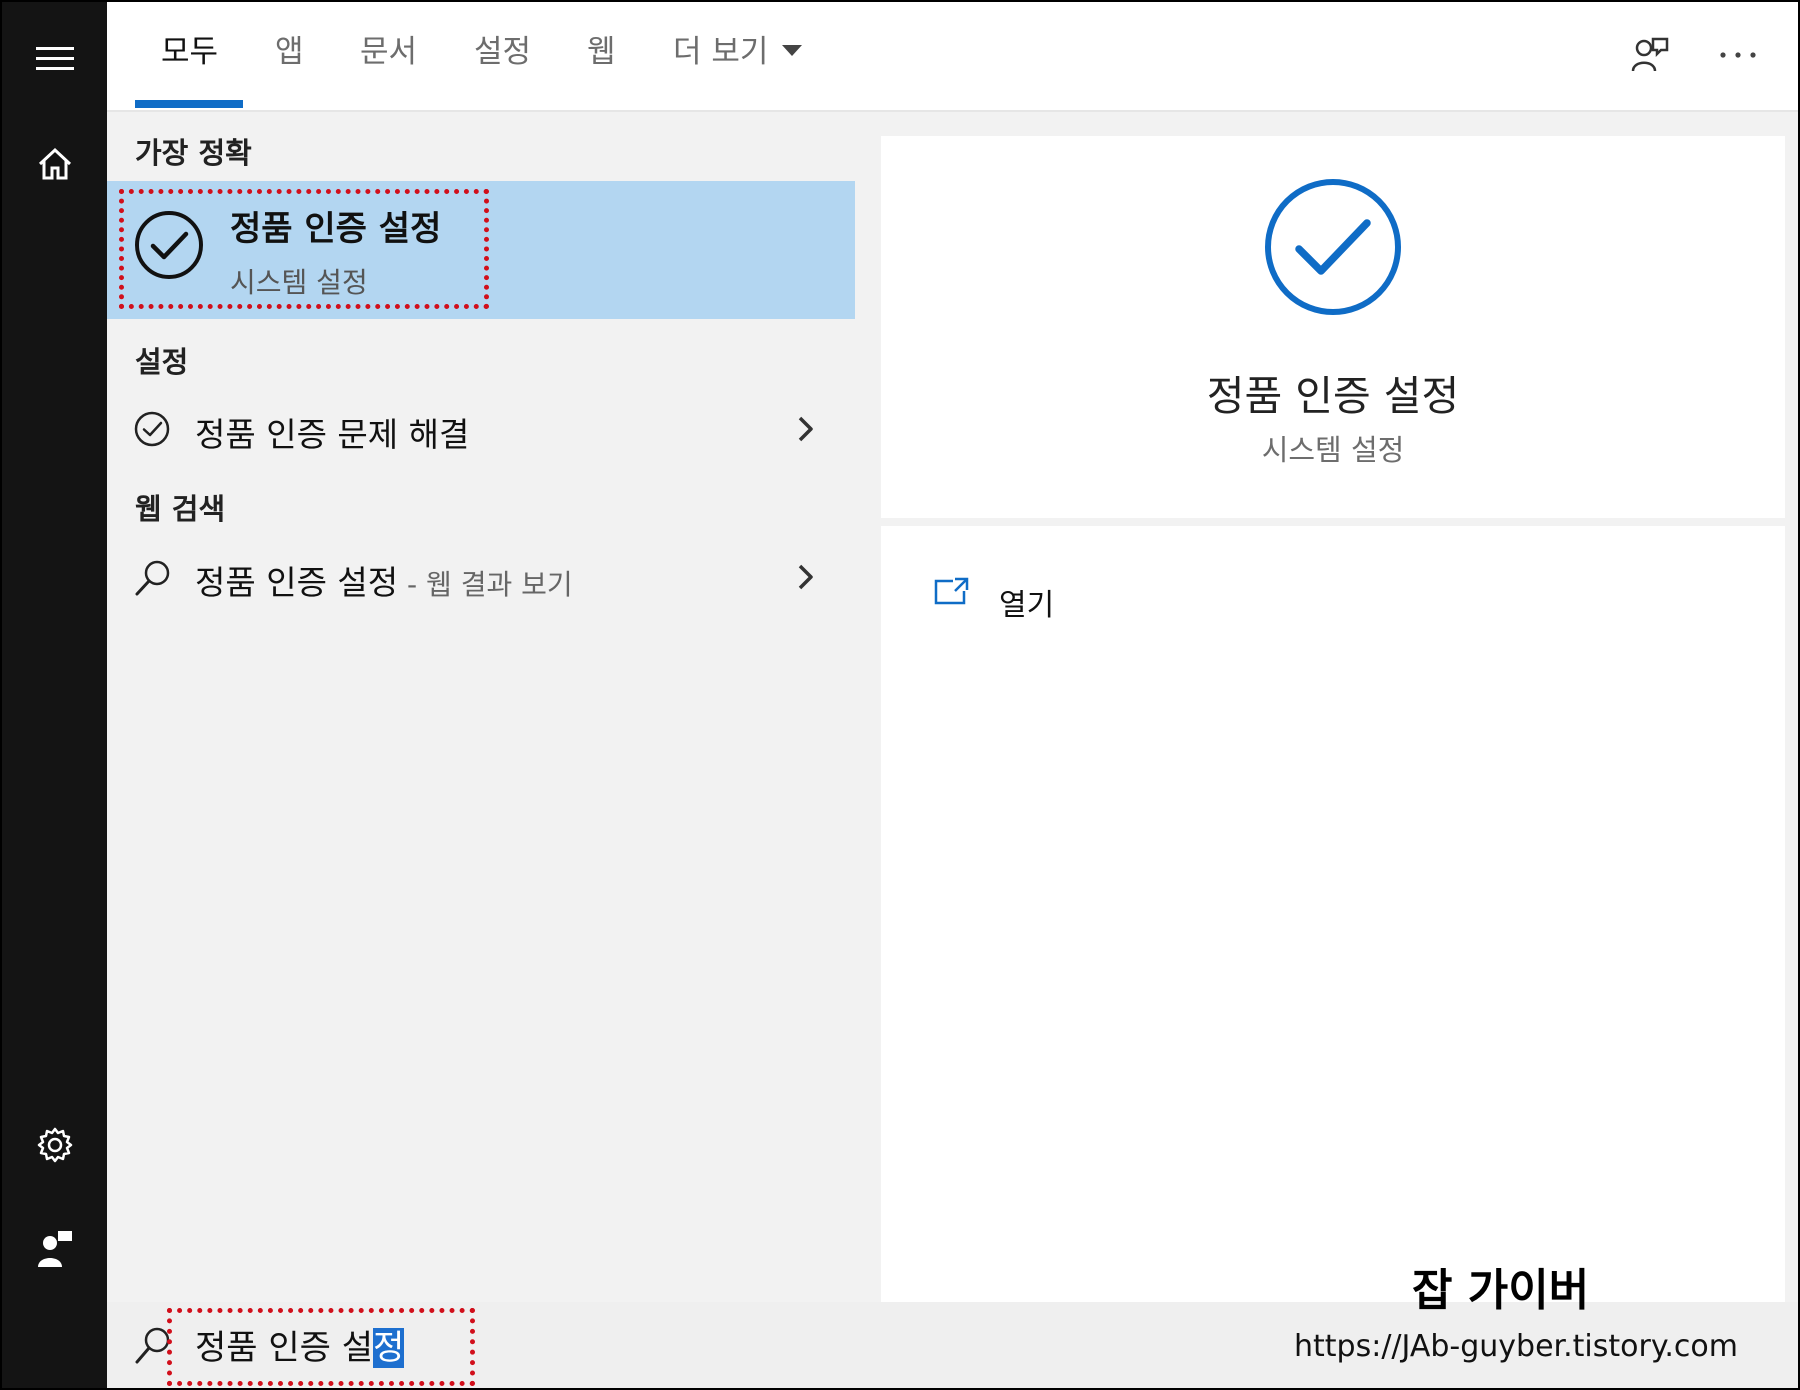  Describe the element at coordinates (1333, 450) in the screenshot. I see `preview-subtitle: 시스템 설정` at that location.